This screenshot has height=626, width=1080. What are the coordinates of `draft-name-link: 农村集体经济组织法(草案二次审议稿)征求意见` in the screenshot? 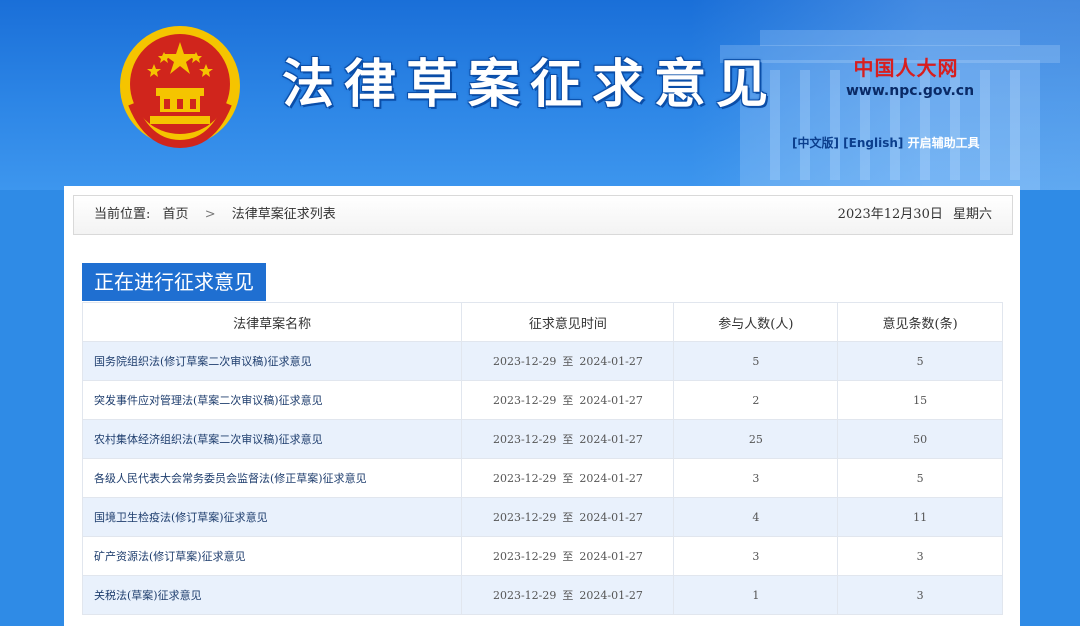 It's located at (272, 439).